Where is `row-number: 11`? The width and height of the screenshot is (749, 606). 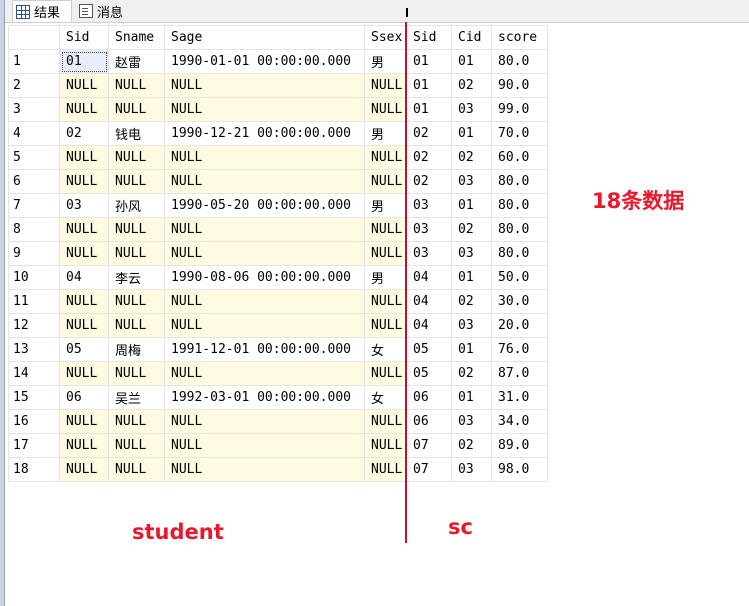 row-number: 11 is located at coordinates (34, 301).